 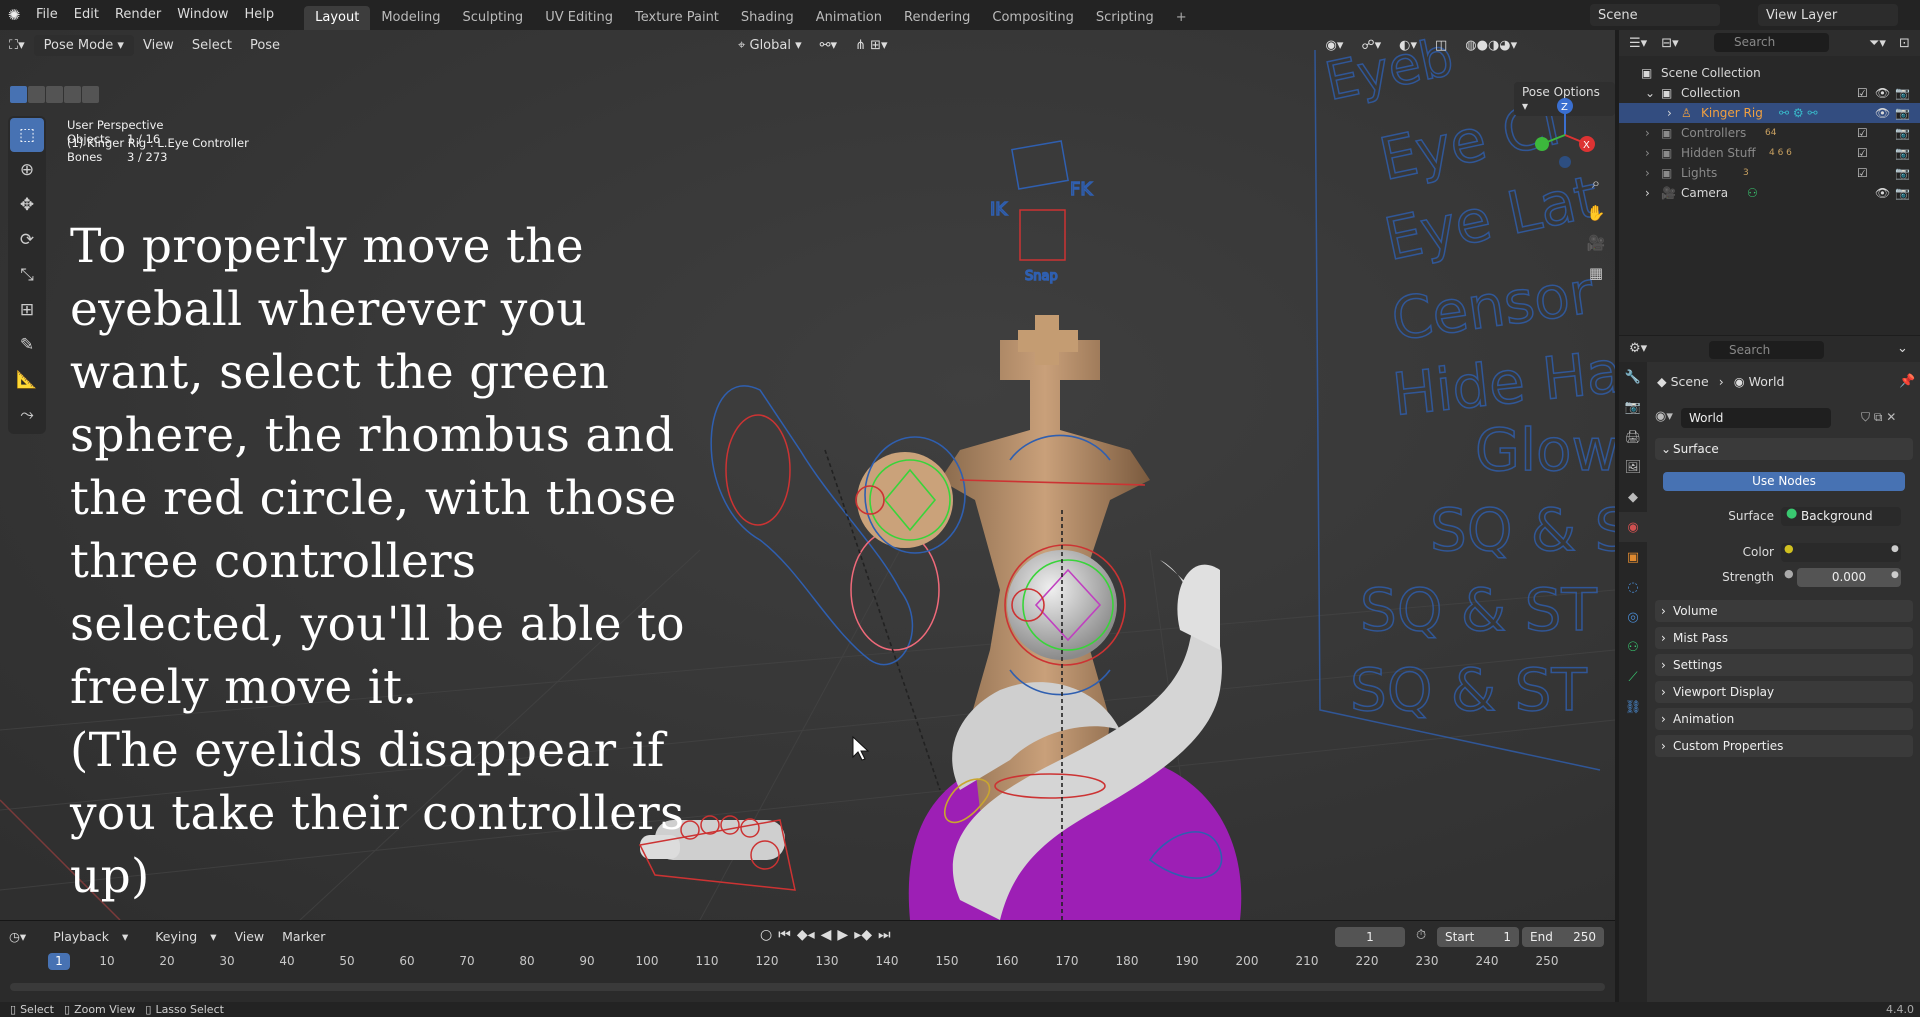 What do you see at coordinates (849, 18) in the screenshot?
I see `tab-animation: Animation` at bounding box center [849, 18].